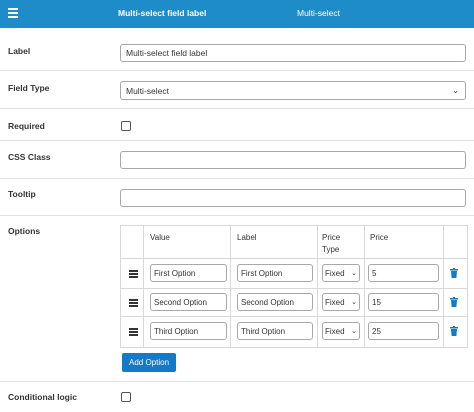  Describe the element at coordinates (149, 362) in the screenshot. I see `add-option-button: Add Option` at that location.